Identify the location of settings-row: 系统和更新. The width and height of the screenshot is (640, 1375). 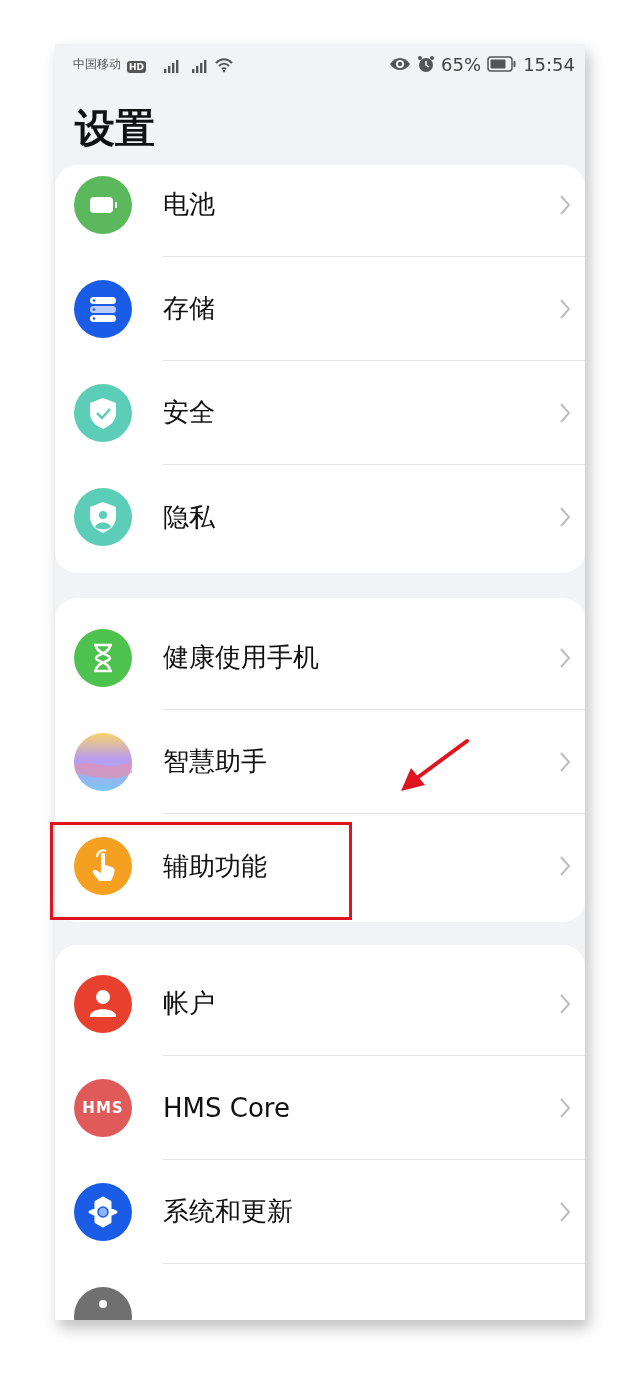
(320, 1212).